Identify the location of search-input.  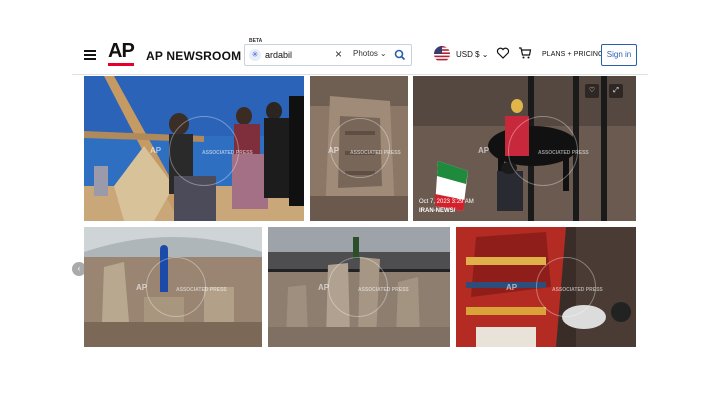
(300, 55).